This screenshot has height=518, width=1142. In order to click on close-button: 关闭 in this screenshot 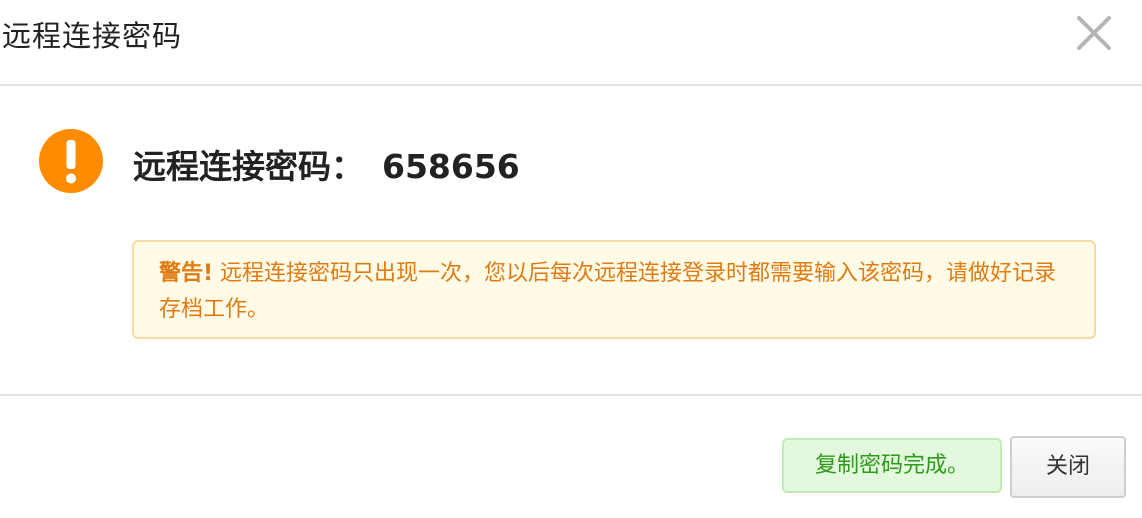, I will do `click(1068, 467)`.